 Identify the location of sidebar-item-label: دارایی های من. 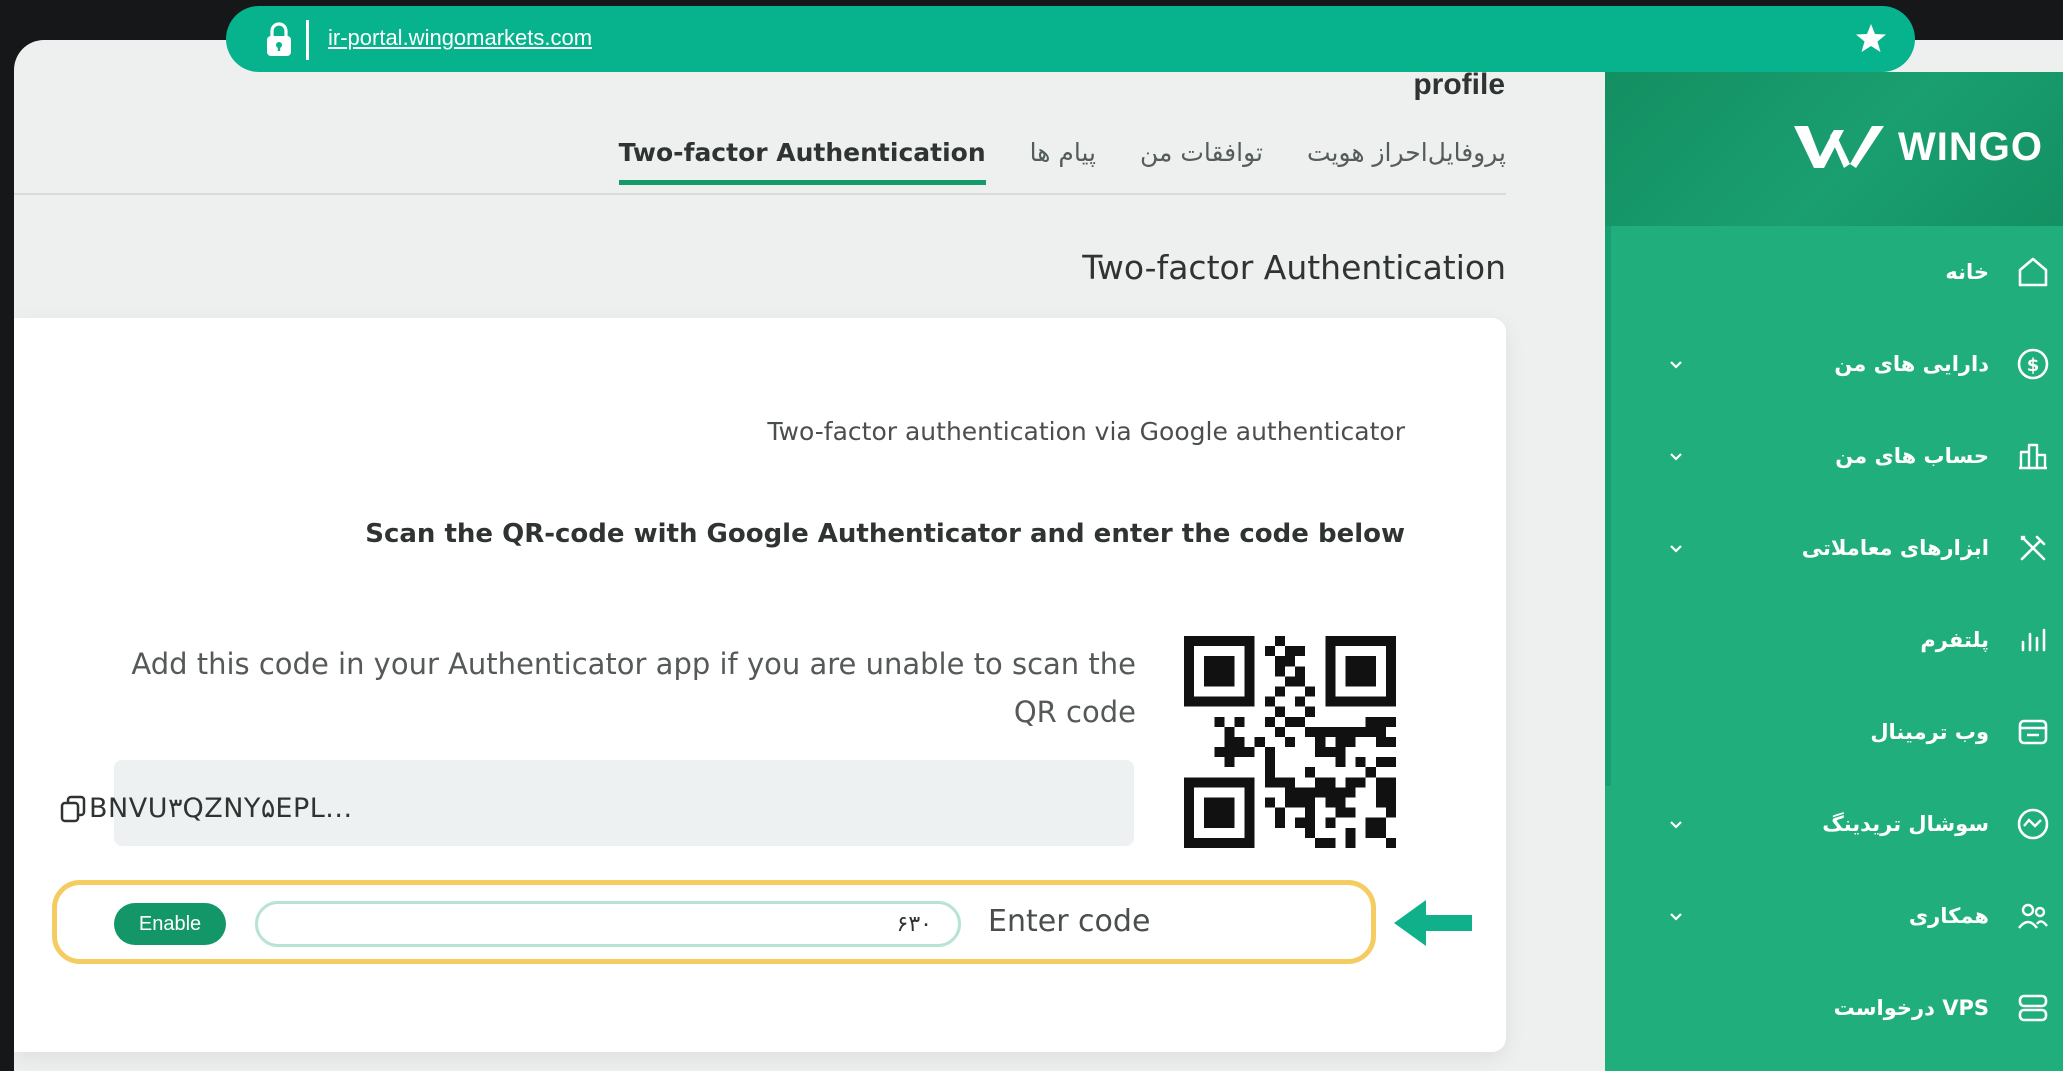
(1911, 364).